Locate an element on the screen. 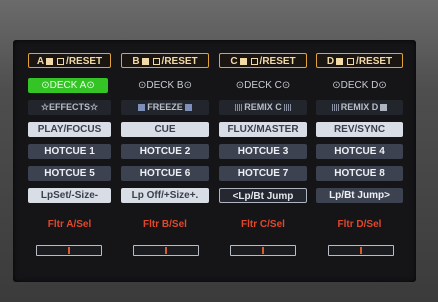 This screenshot has width=438, height=302. reset-c-button: C/RESET is located at coordinates (263, 60).